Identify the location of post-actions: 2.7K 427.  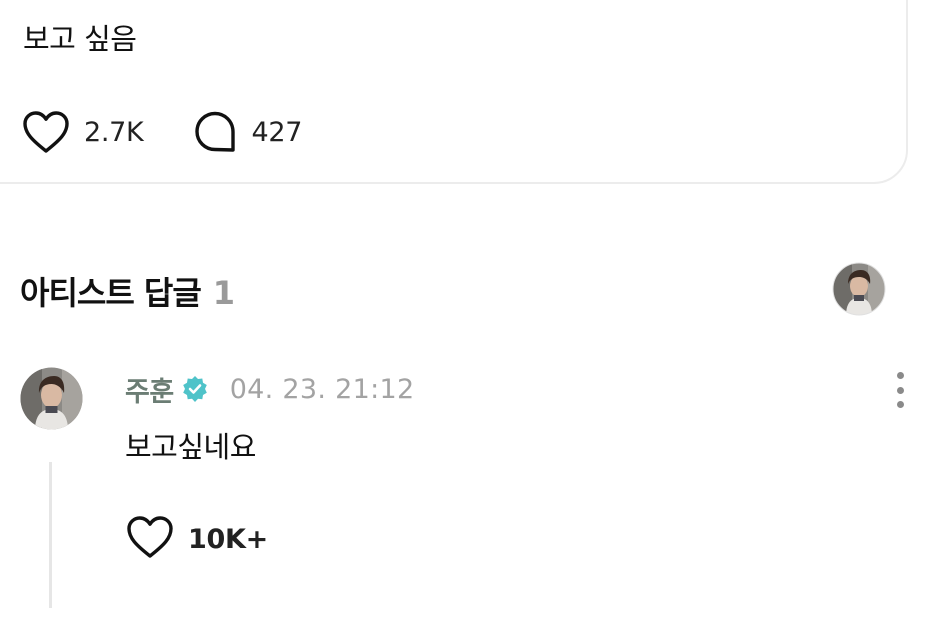
(162, 132).